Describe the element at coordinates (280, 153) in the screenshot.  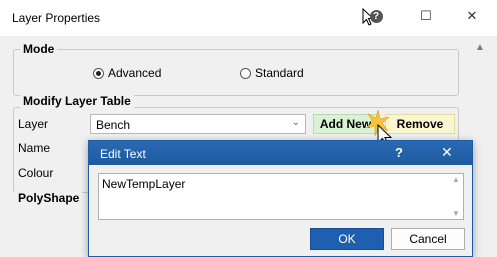
I see `dialog-titlebar: Edit Text ? ✕` at that location.